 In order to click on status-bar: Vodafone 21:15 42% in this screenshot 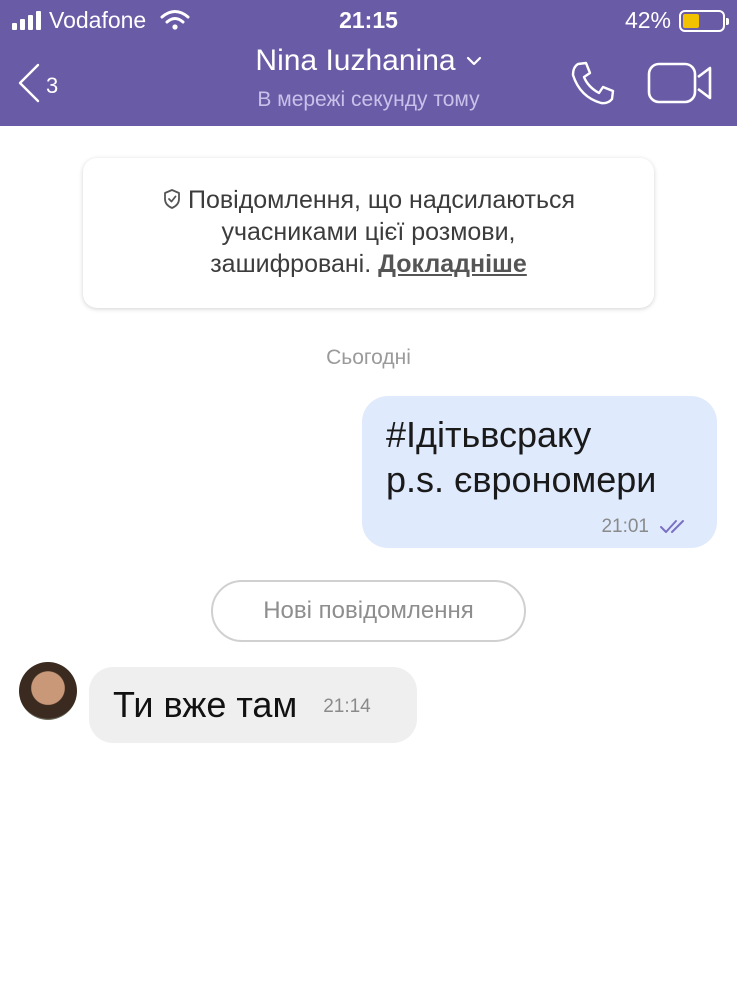, I will do `click(368, 20)`.